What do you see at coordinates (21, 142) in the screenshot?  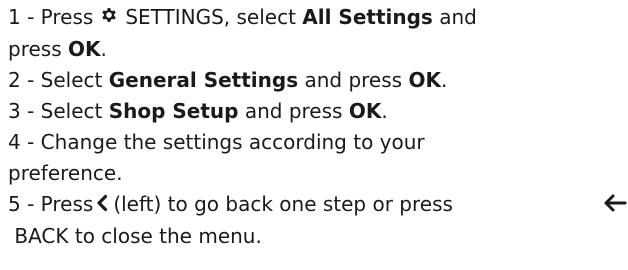 I see `step-number: 4 -` at bounding box center [21, 142].